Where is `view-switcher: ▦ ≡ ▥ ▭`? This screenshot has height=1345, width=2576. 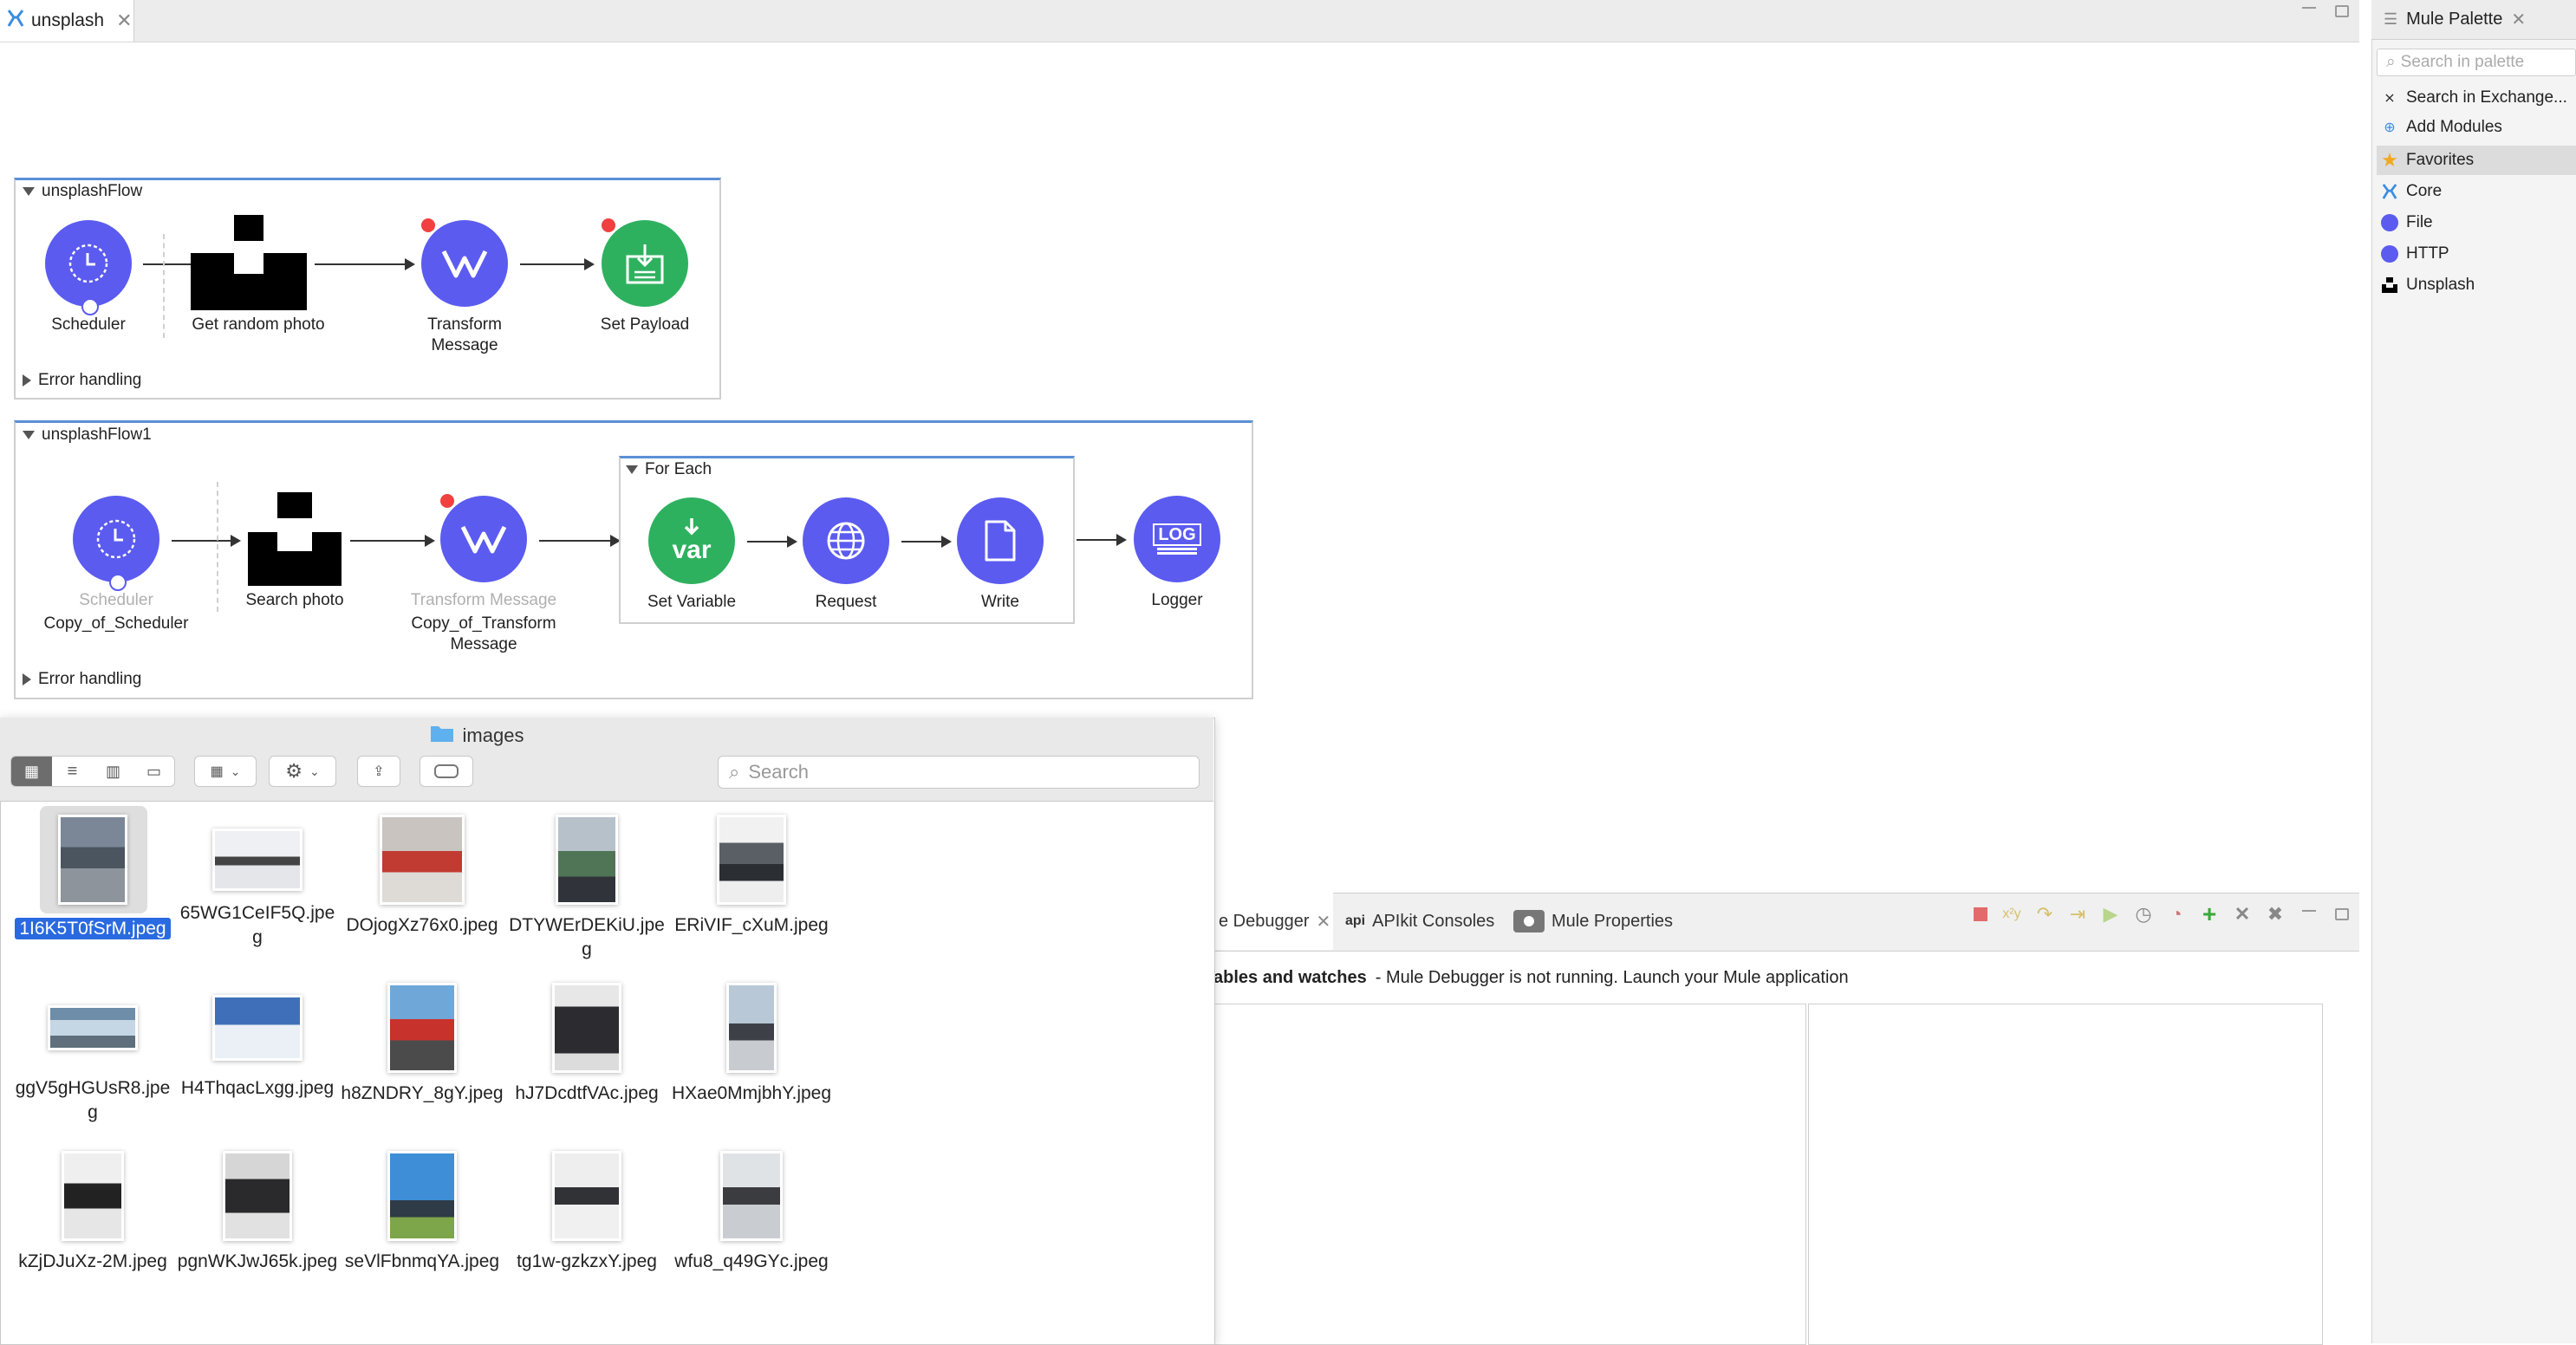 view-switcher: ▦ ≡ ▥ ▭ is located at coordinates (92, 771).